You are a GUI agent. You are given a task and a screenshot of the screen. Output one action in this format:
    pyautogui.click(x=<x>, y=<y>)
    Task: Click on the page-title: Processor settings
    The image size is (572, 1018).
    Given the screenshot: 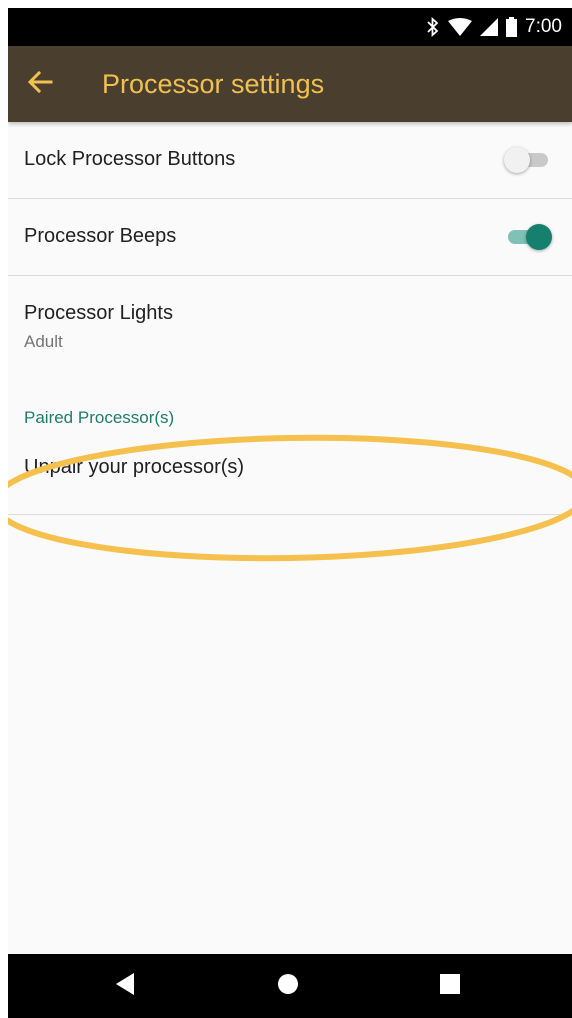 What is the action you would take?
    pyautogui.click(x=213, y=84)
    